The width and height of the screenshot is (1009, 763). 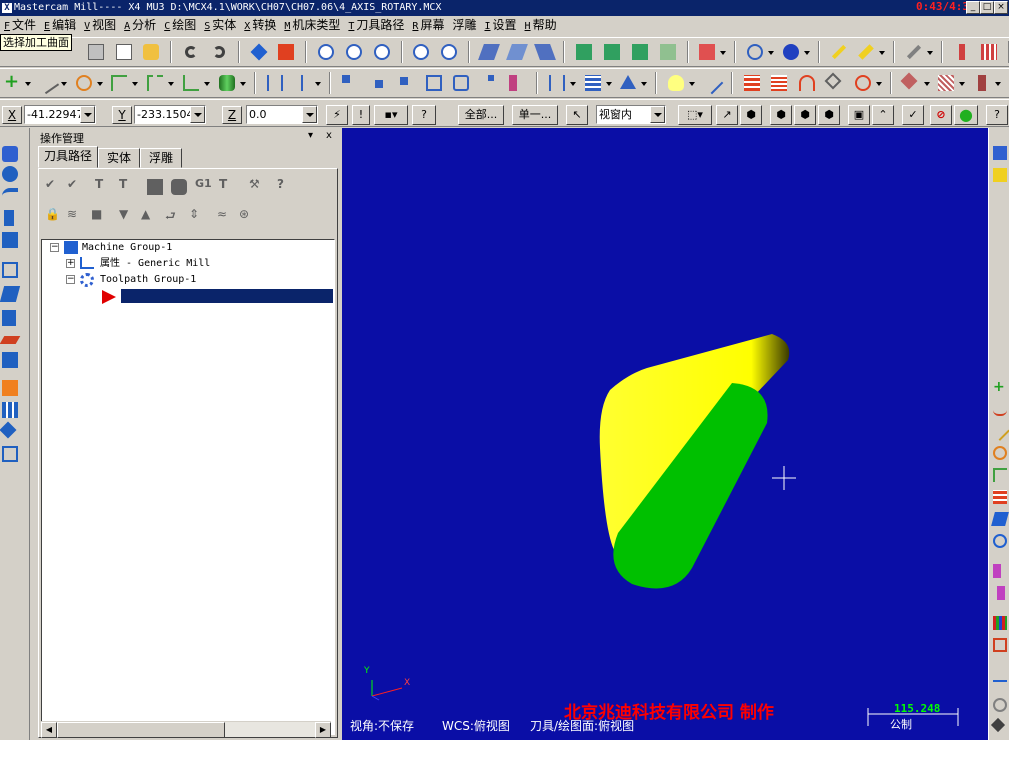 What do you see at coordinates (329, 135) in the screenshot?
I see `close-icon: x` at bounding box center [329, 135].